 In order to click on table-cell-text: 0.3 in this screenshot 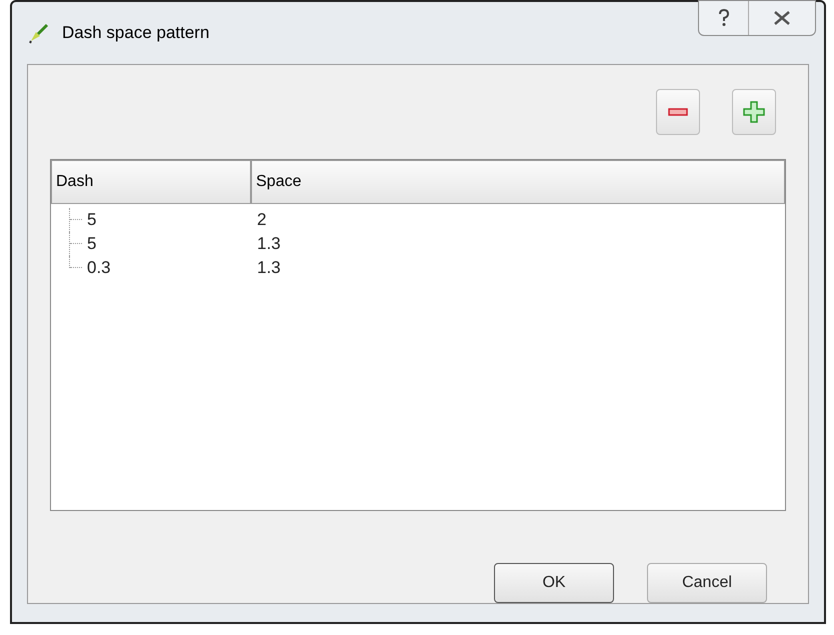, I will do `click(99, 268)`.